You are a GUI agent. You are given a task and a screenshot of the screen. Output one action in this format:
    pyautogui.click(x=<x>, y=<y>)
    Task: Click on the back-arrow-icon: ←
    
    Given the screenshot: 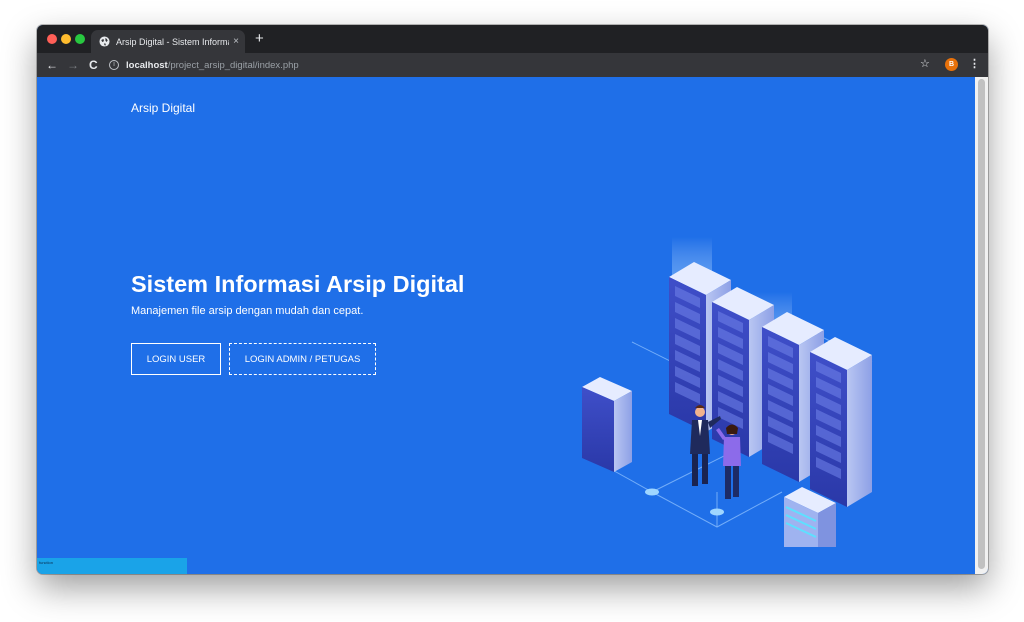 What is the action you would take?
    pyautogui.click(x=52, y=65)
    